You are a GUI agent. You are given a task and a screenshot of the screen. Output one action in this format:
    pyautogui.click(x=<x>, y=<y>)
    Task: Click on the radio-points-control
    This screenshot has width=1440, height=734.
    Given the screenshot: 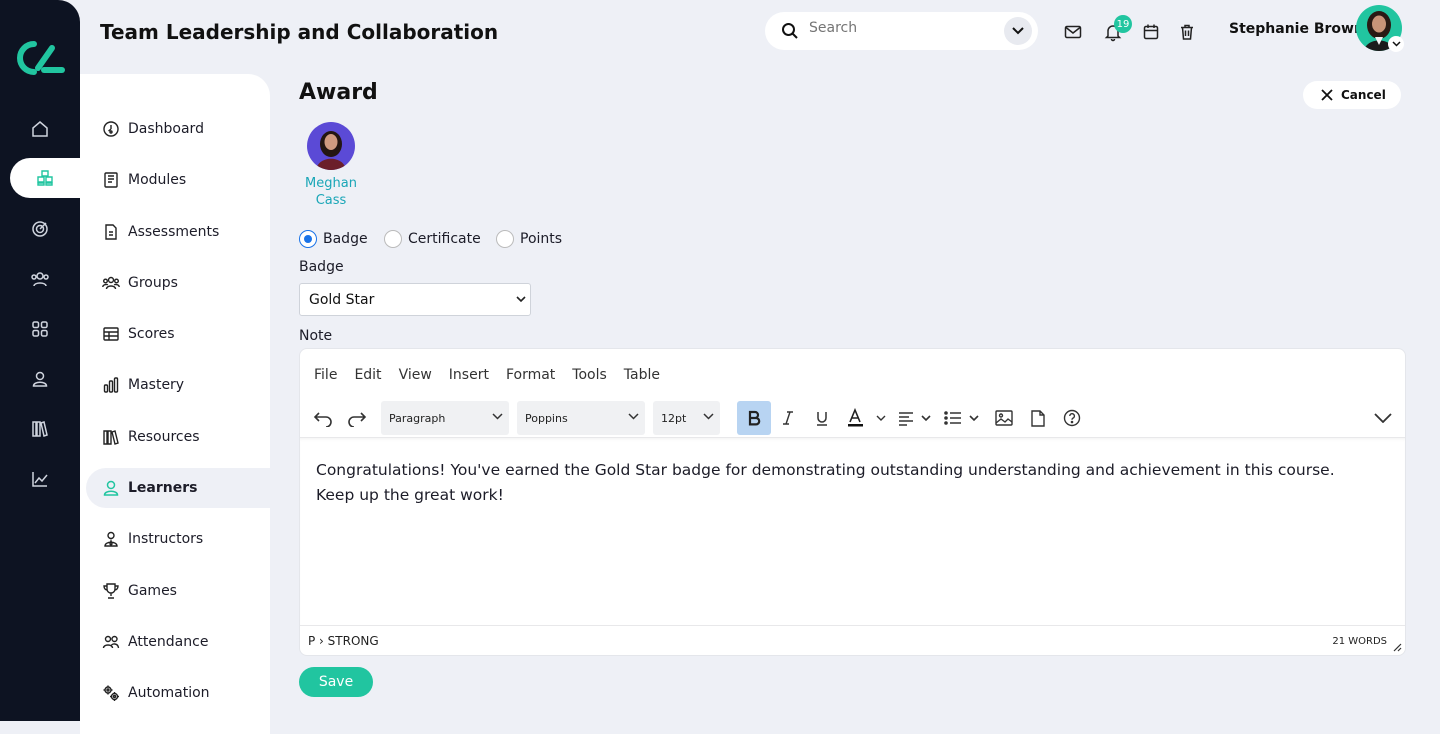 What is the action you would take?
    pyautogui.click(x=505, y=239)
    